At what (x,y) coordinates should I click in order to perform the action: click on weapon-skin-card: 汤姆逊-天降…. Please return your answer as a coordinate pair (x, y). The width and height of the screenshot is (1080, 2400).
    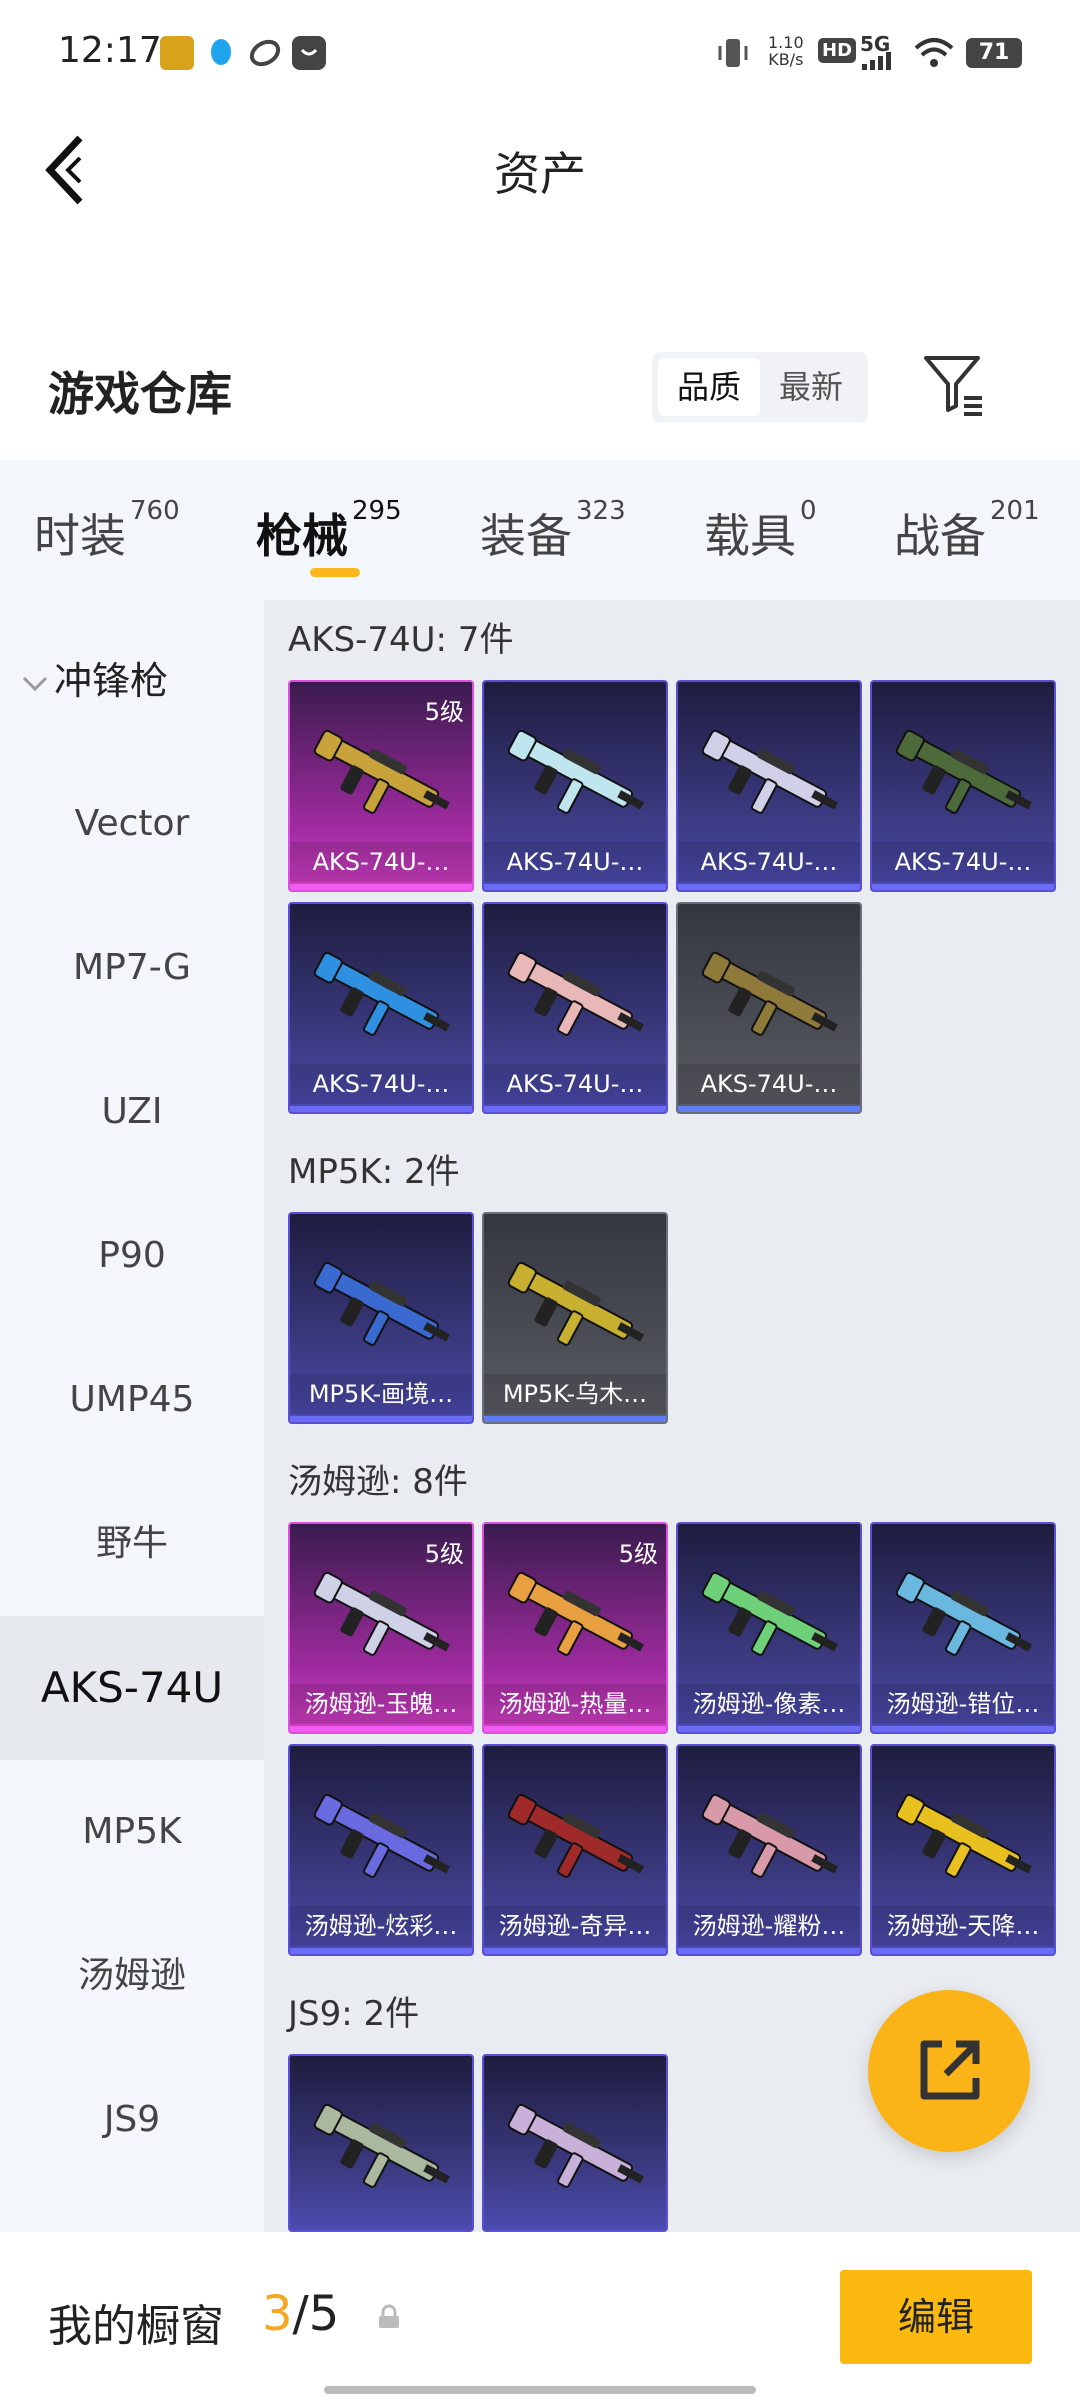
    Looking at the image, I should click on (963, 1850).